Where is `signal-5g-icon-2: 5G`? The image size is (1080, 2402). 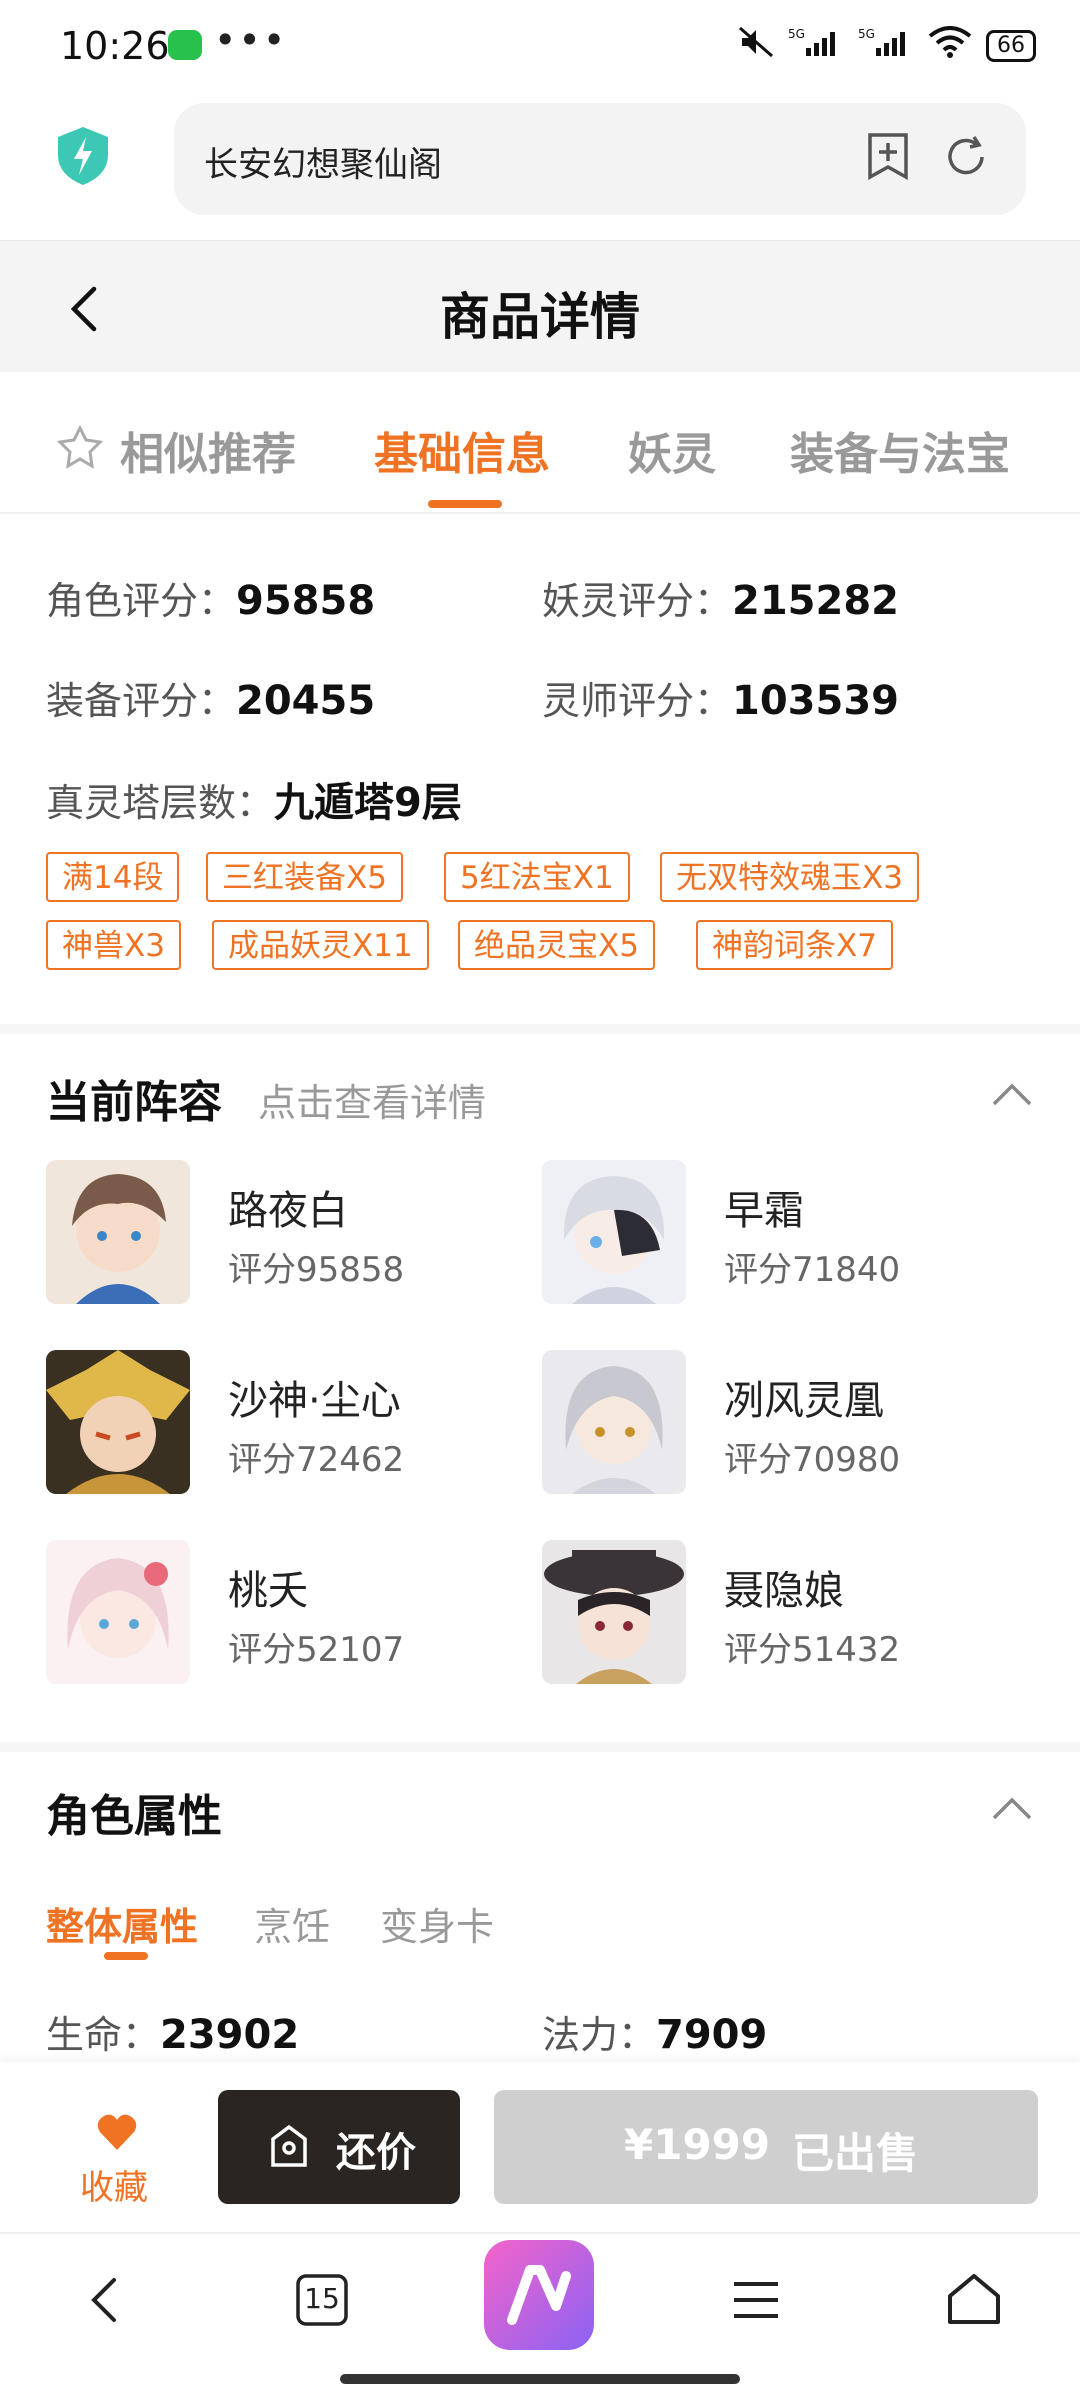 signal-5g-icon-2: 5G is located at coordinates (886, 45).